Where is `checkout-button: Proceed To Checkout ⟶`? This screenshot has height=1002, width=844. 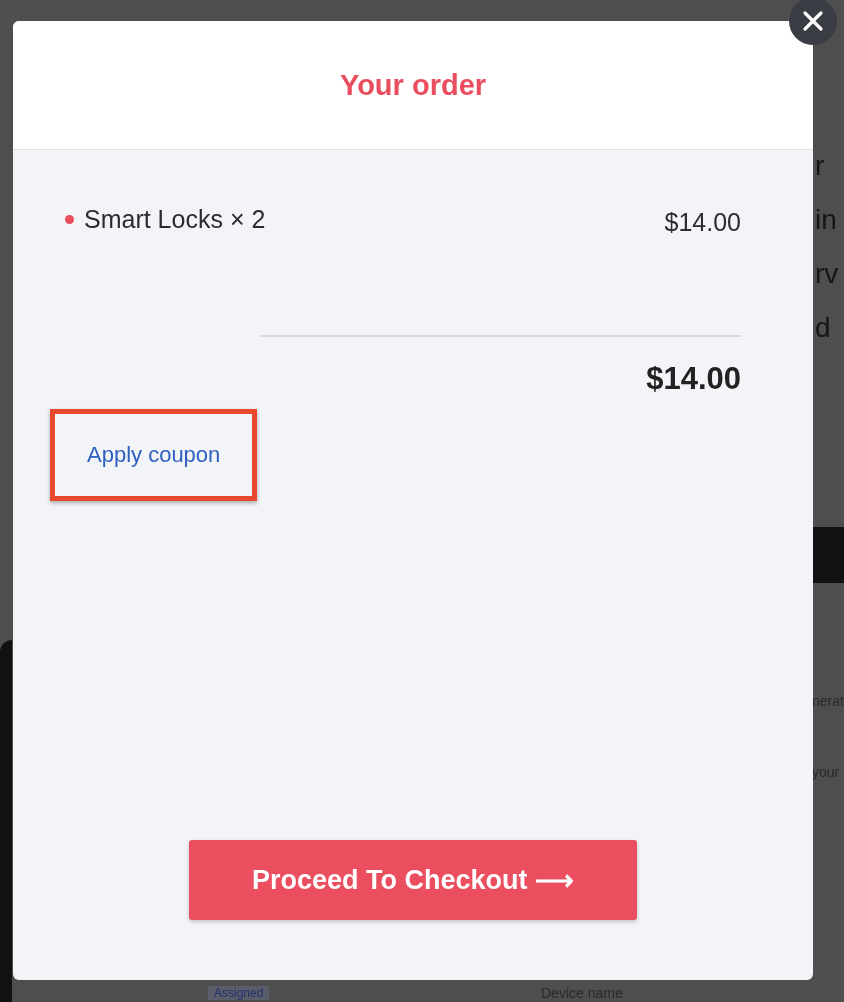 checkout-button: Proceed To Checkout ⟶ is located at coordinates (413, 880).